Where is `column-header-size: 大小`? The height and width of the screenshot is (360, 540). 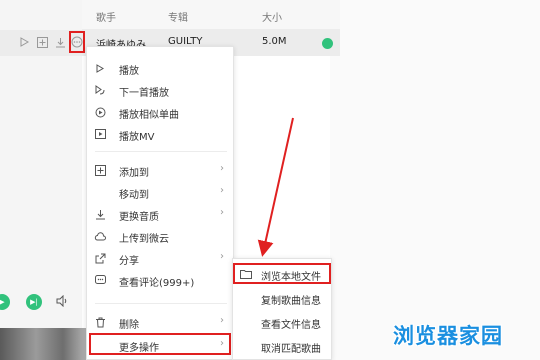 column-header-size: 大小 is located at coordinates (272, 16).